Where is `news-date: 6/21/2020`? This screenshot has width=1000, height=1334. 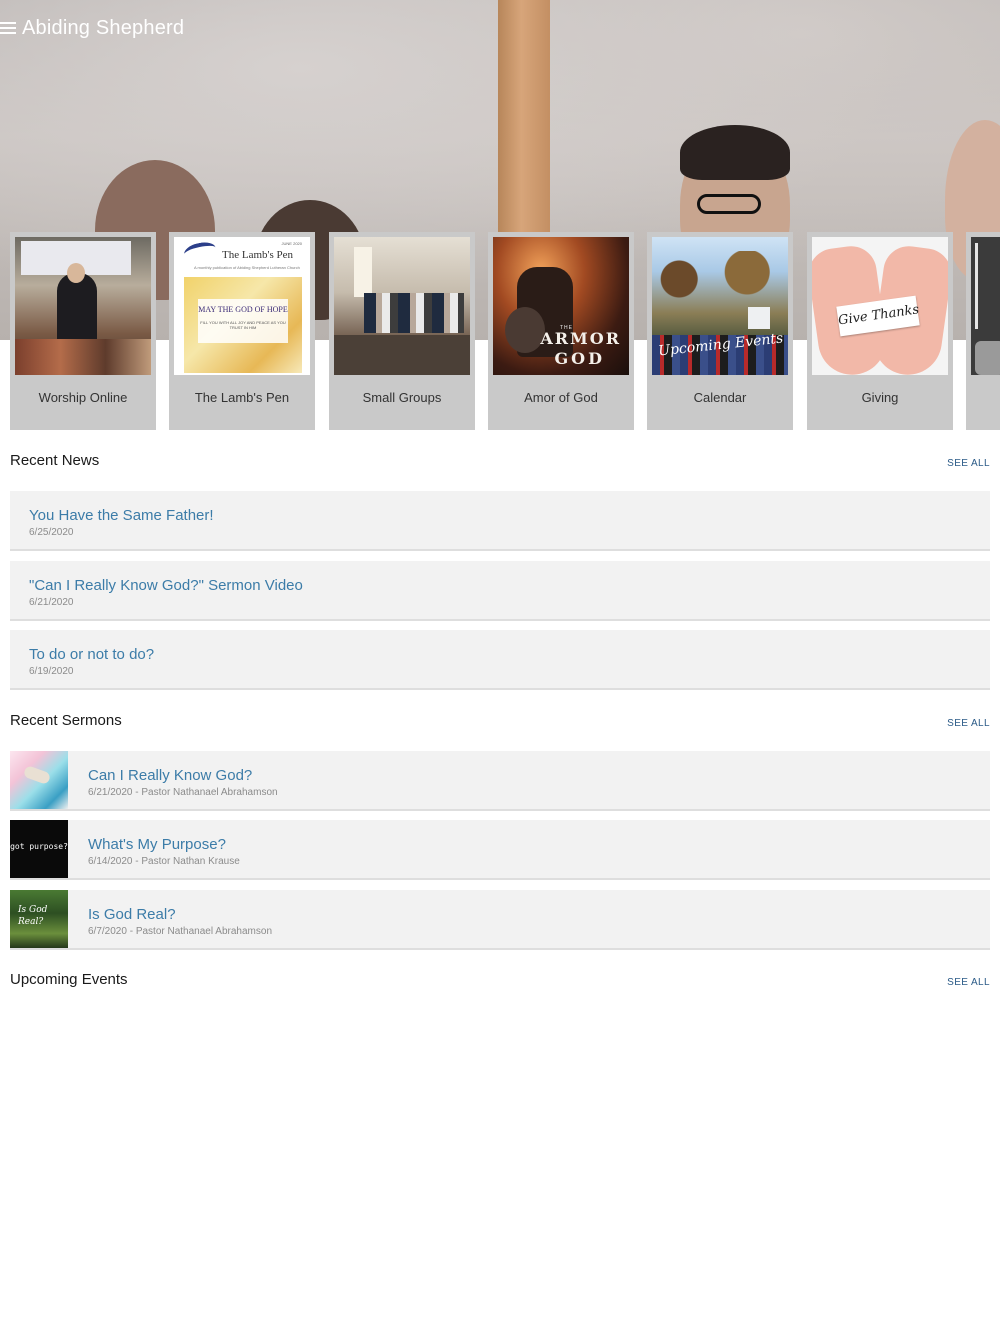
news-date: 6/21/2020 is located at coordinates (51, 602).